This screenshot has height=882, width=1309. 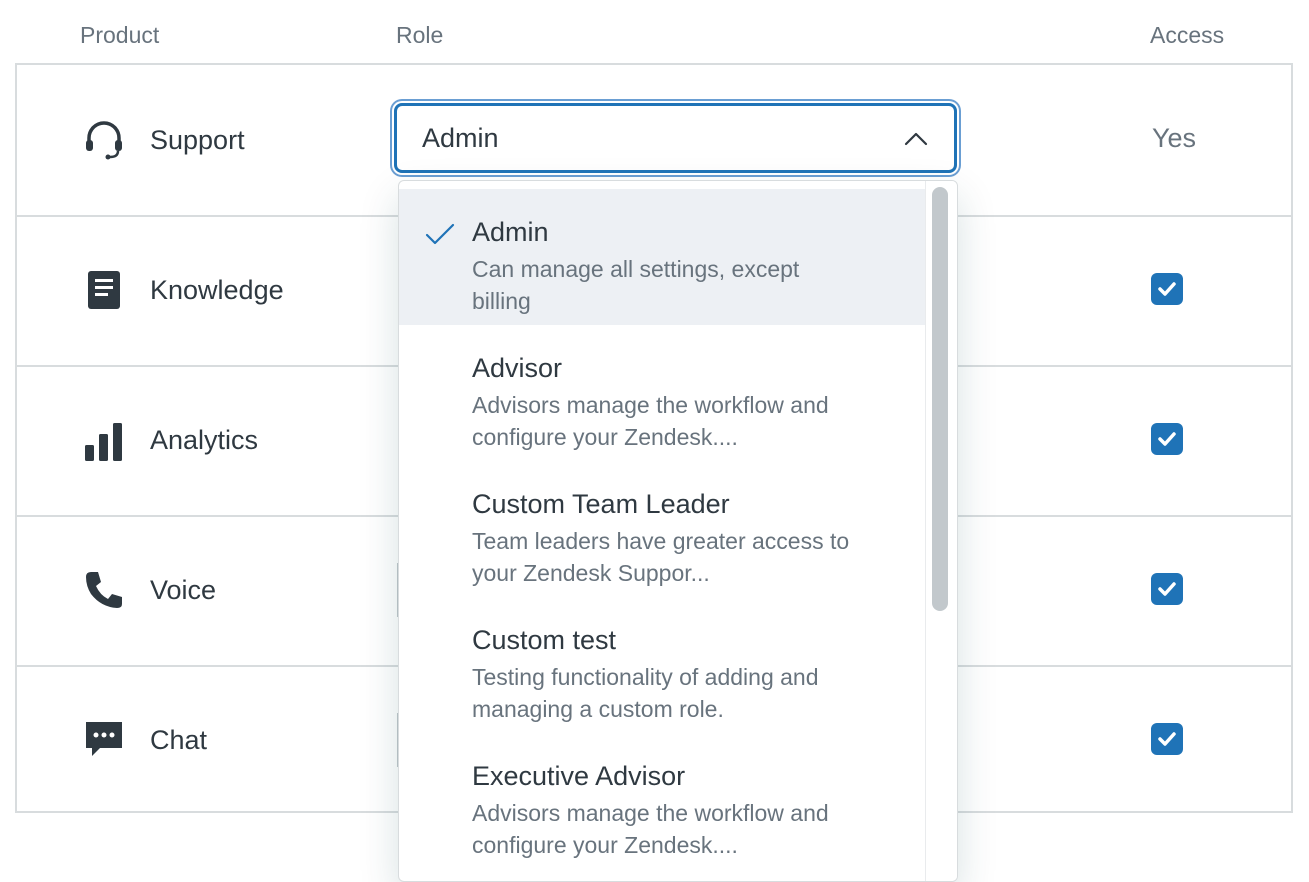 I want to click on product-name-voice: Voice, so click(x=183, y=590).